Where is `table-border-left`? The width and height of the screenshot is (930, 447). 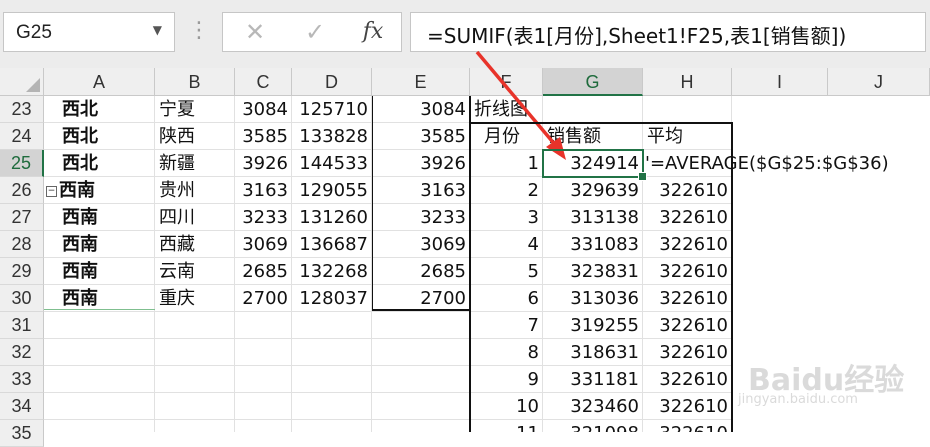
table-border-left is located at coordinates (372, 203).